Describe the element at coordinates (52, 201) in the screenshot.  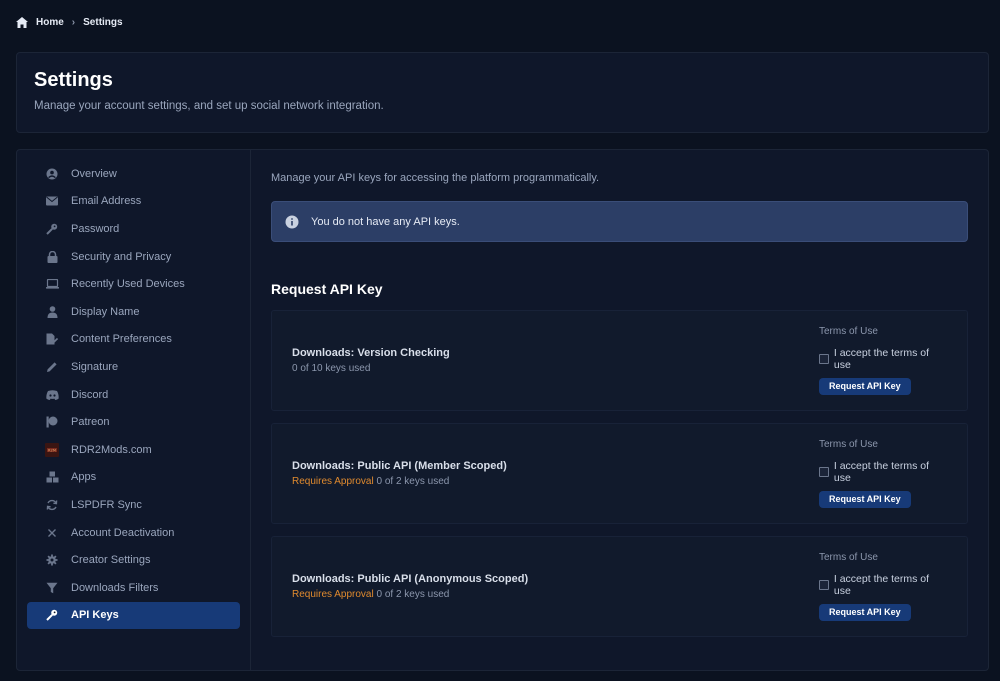
I see `envelope-icon` at that location.